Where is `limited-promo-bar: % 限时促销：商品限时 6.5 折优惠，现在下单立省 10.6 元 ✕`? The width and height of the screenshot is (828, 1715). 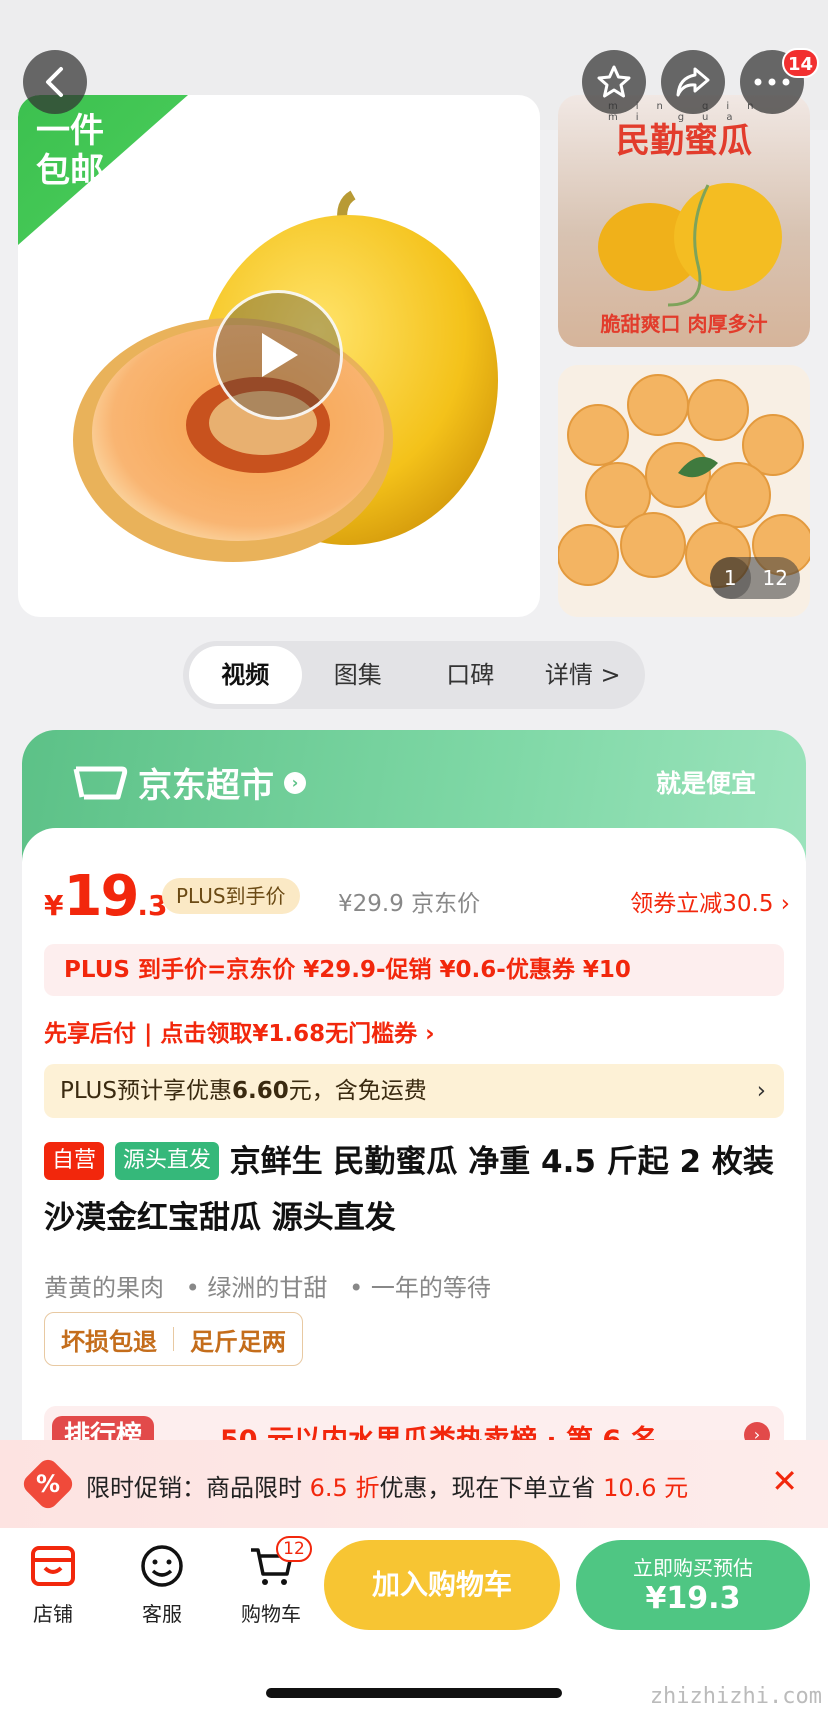 limited-promo-bar: % 限时促销：商品限时 6.5 折优惠，现在下单立省 10.6 元 ✕ is located at coordinates (414, 1484).